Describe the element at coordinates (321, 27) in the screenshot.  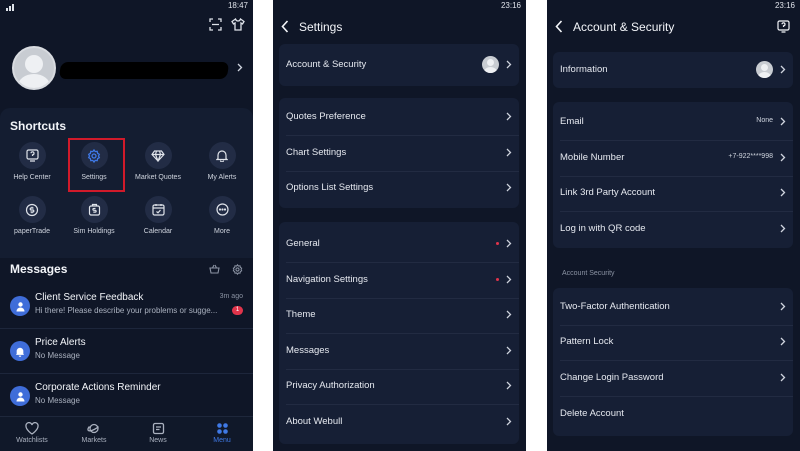
I see `page-title: Settings` at that location.